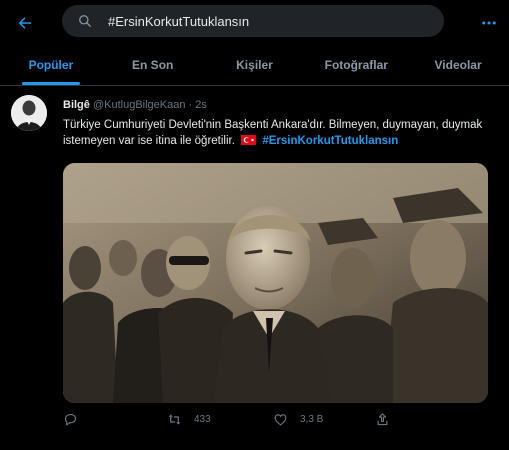  Describe the element at coordinates (51, 66) in the screenshot. I see `tab-popular: Popüler` at that location.